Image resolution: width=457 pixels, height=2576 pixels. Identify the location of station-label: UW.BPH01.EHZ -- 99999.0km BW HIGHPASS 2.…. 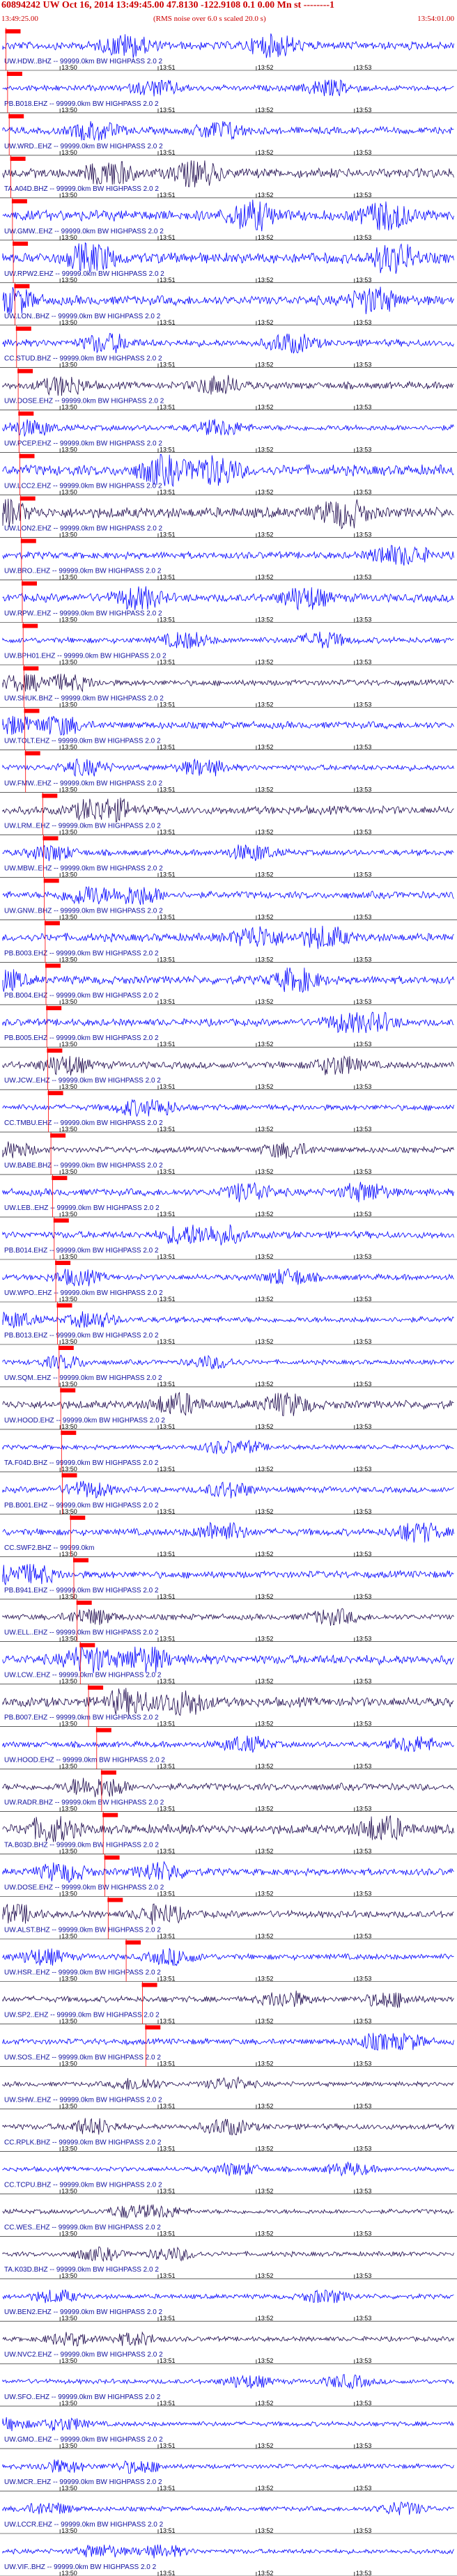
(85, 656).